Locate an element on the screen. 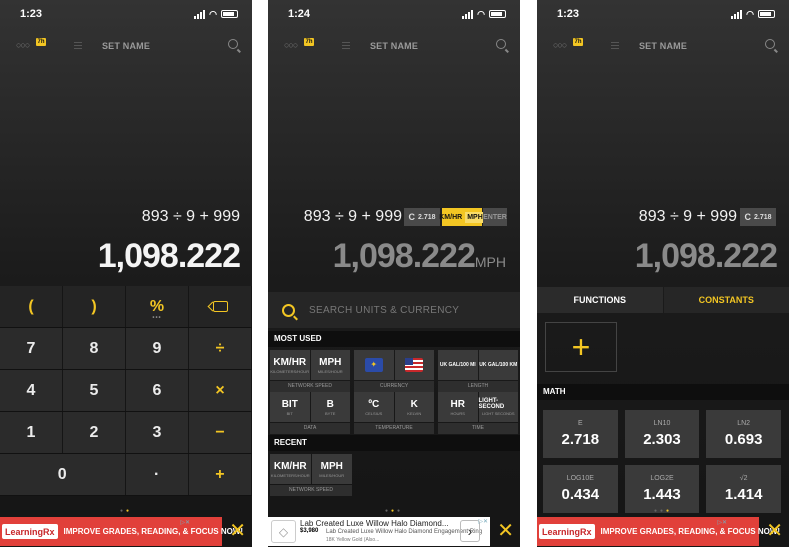 The image size is (789, 547). percent-key: % ••• is located at coordinates (157, 306).